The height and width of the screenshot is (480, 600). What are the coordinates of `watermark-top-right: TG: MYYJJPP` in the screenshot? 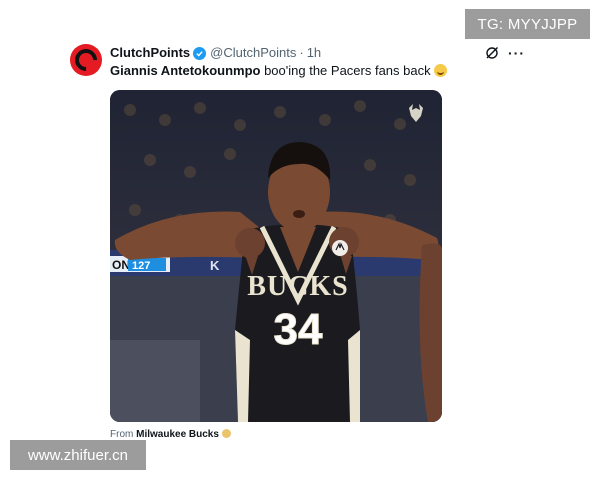 It's located at (527, 24).